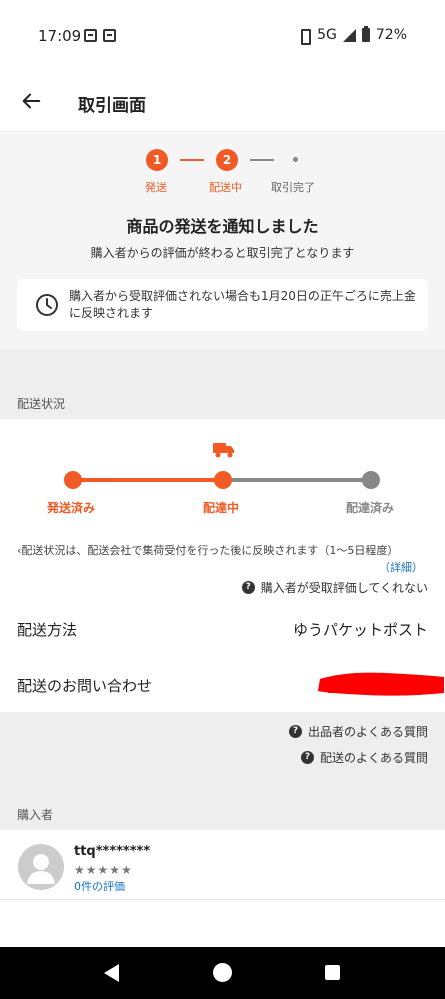  Describe the element at coordinates (222, 226) in the screenshot. I see `notice-title: 商品の発送を通知しました` at that location.